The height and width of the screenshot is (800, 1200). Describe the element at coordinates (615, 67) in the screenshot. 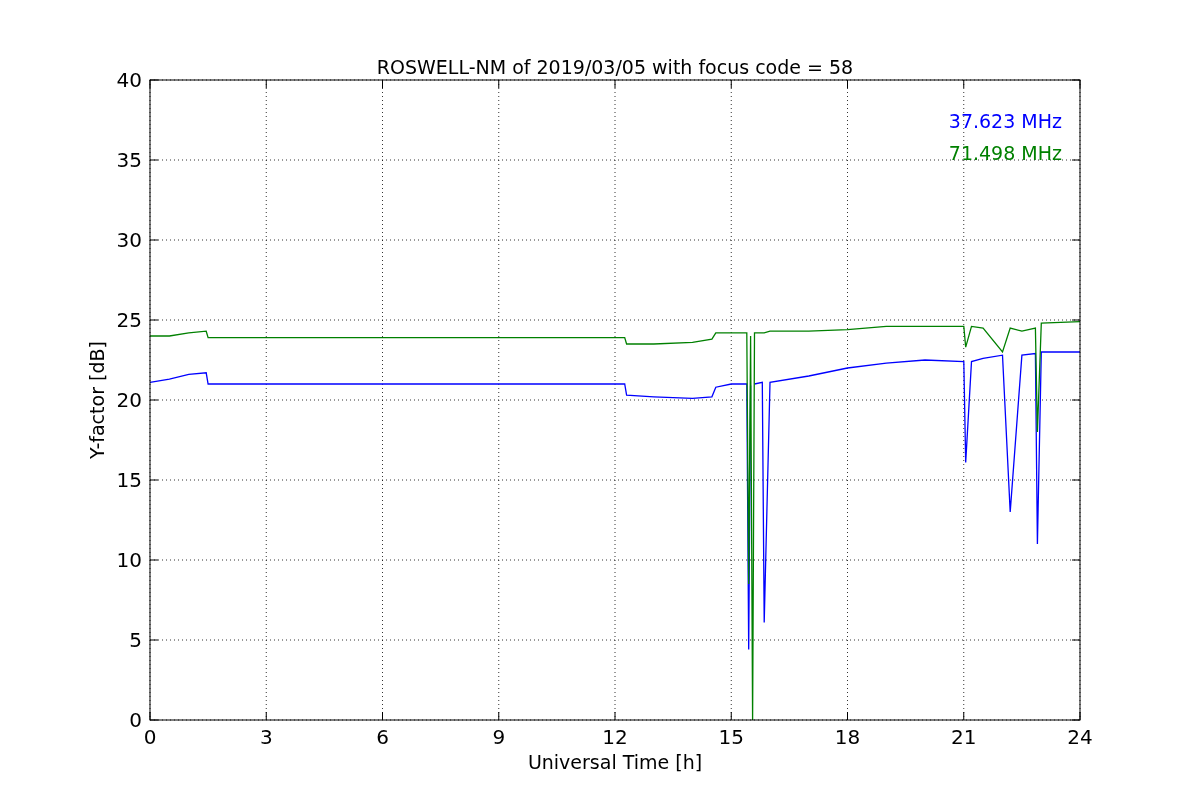

I see `chart-title: ROSWELL-NM of 2019/03/05 with focus code = 58` at that location.